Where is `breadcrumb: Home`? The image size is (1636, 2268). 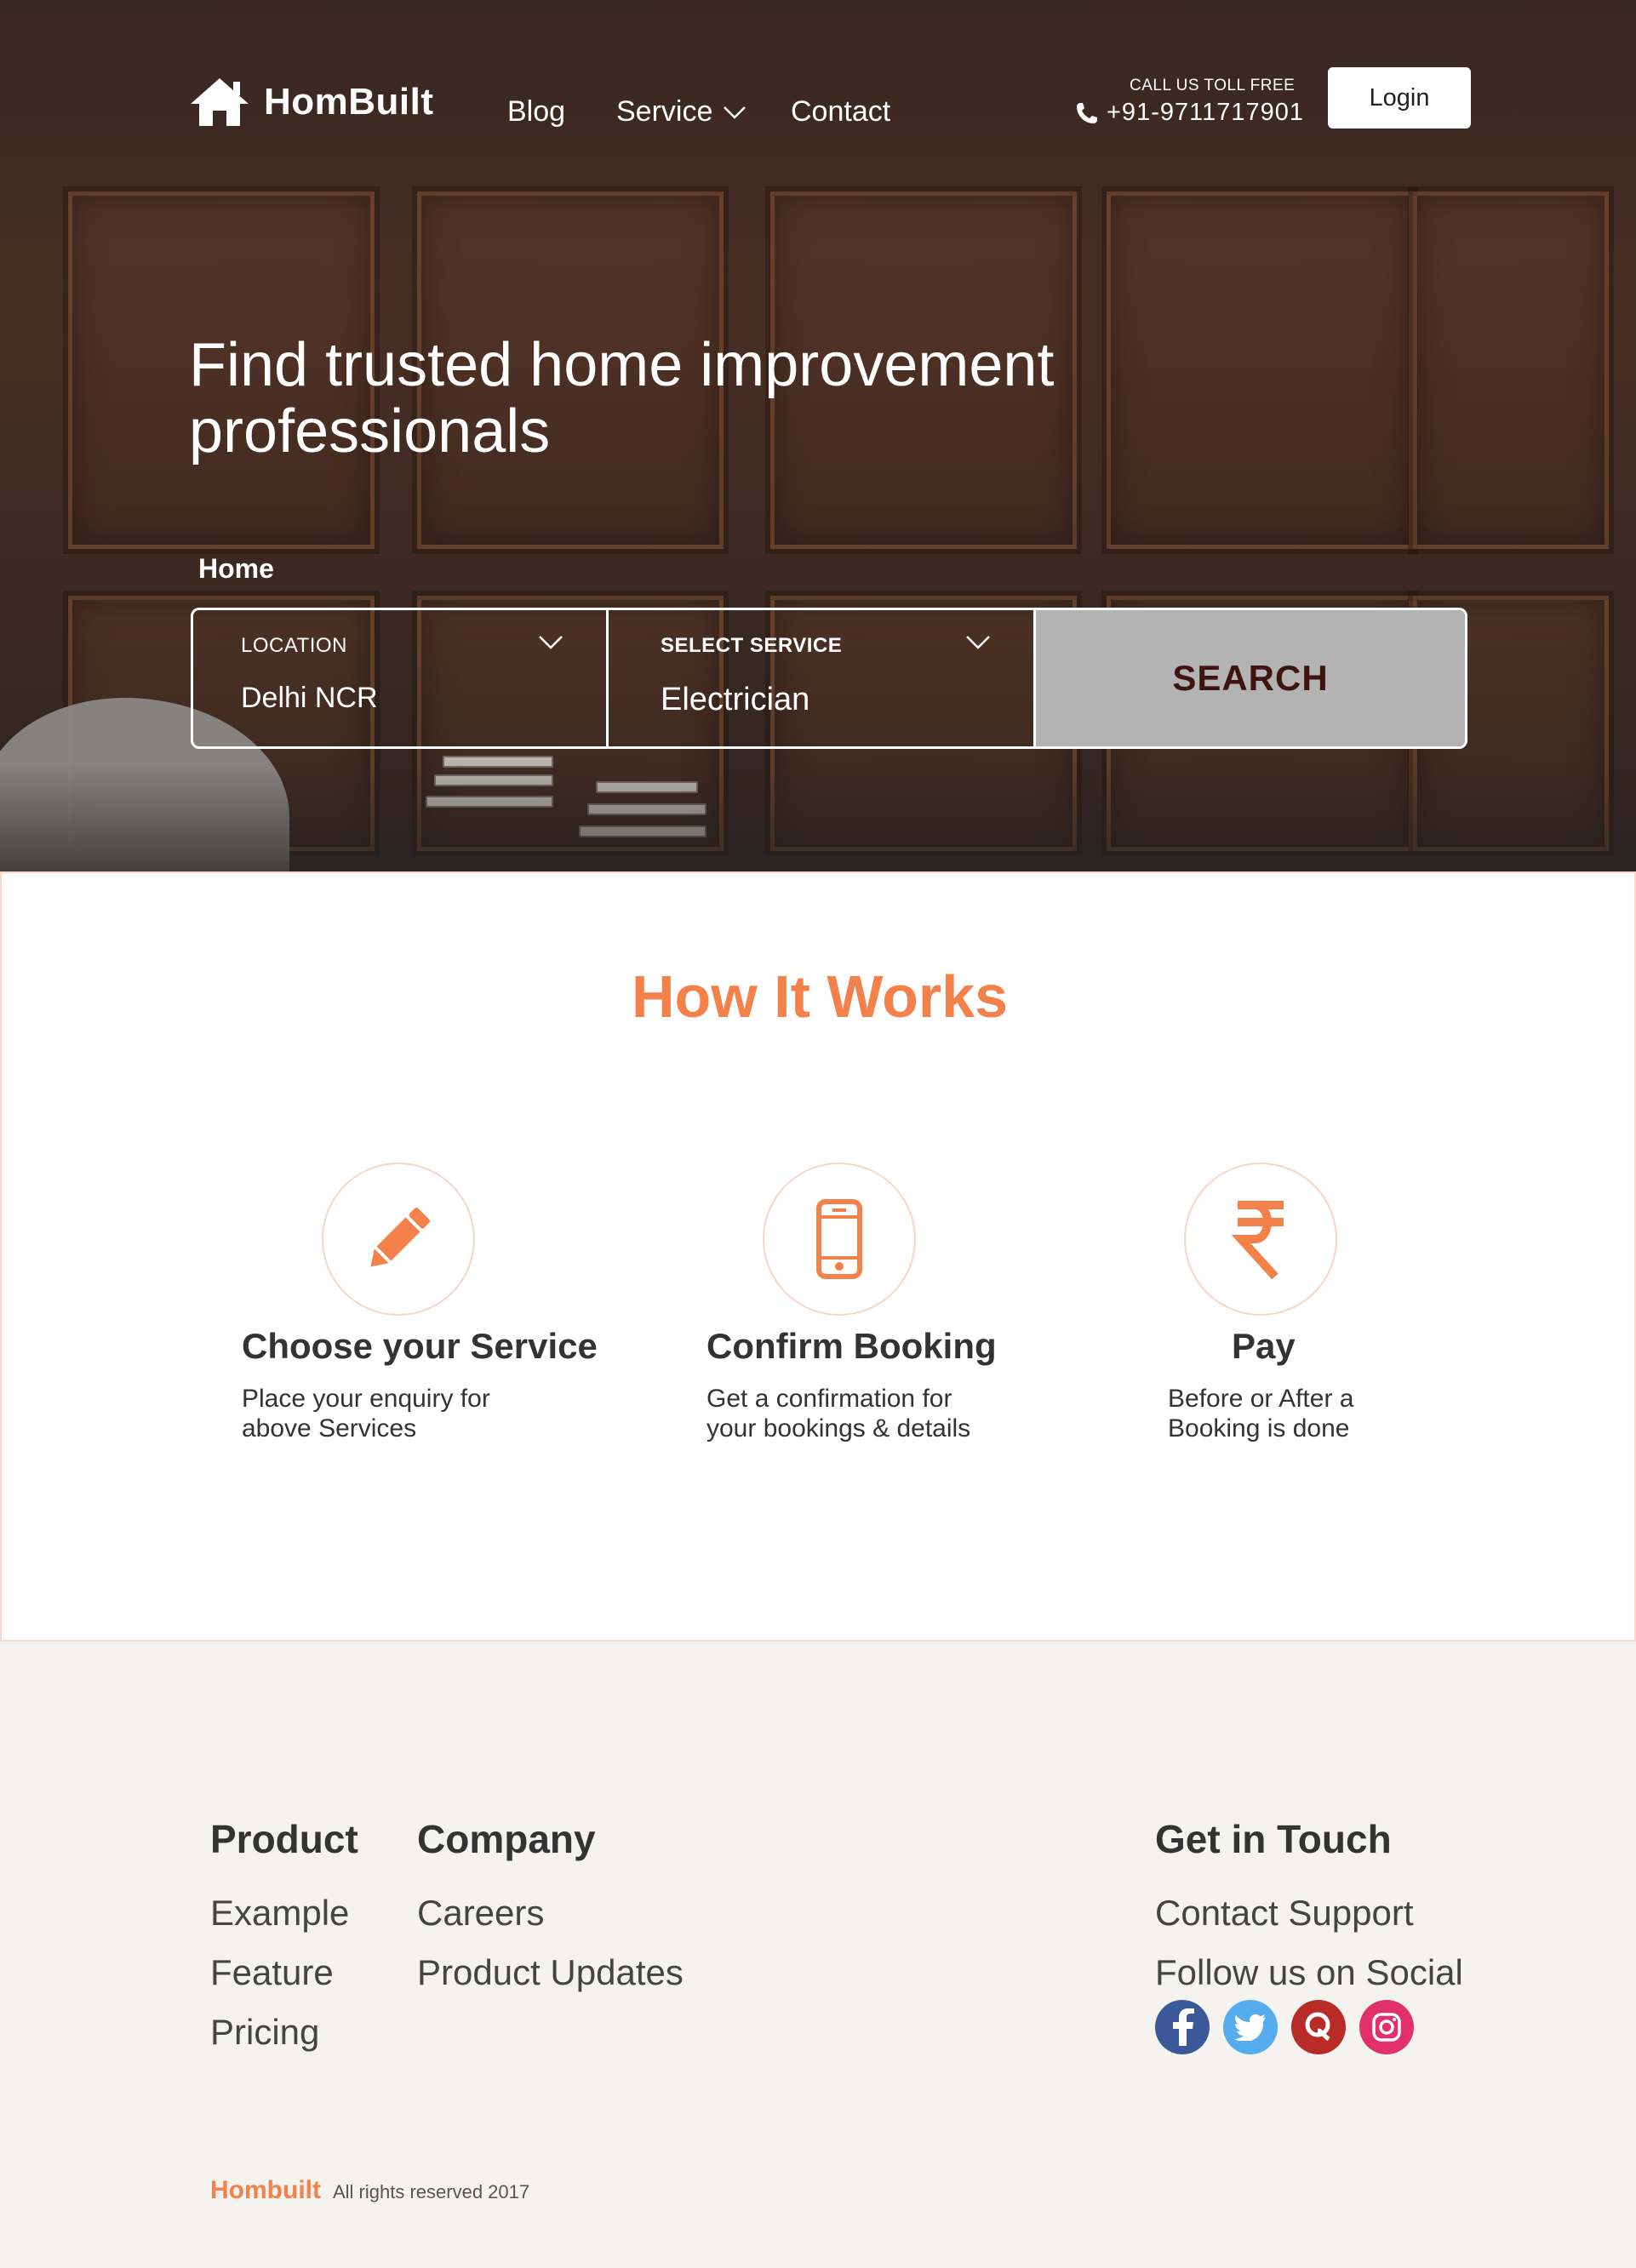
breadcrumb: Home is located at coordinates (236, 569).